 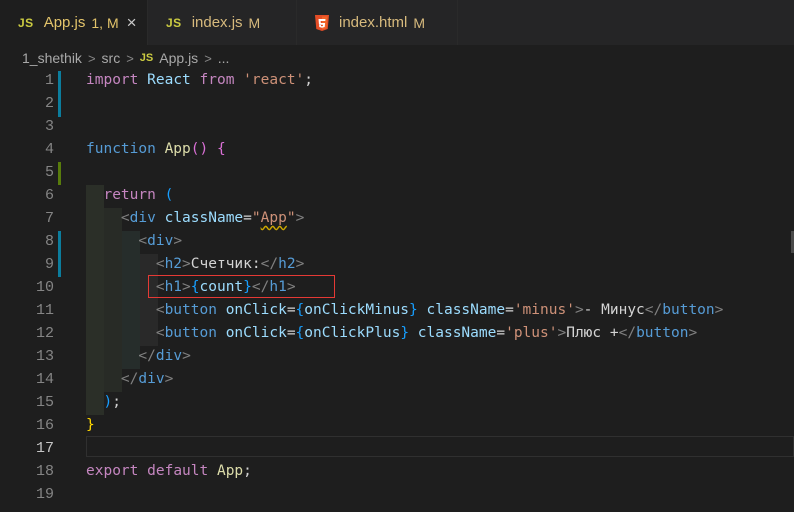 I want to click on jsx-text: Счетчик:, so click(x=225, y=264).